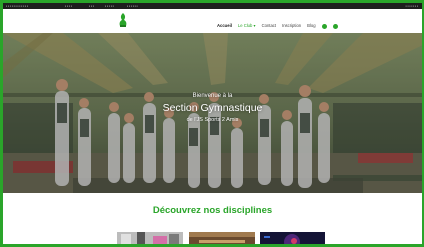 The height and width of the screenshot is (247, 424). I want to click on hero-title: Section Gymnastique, so click(212, 108).